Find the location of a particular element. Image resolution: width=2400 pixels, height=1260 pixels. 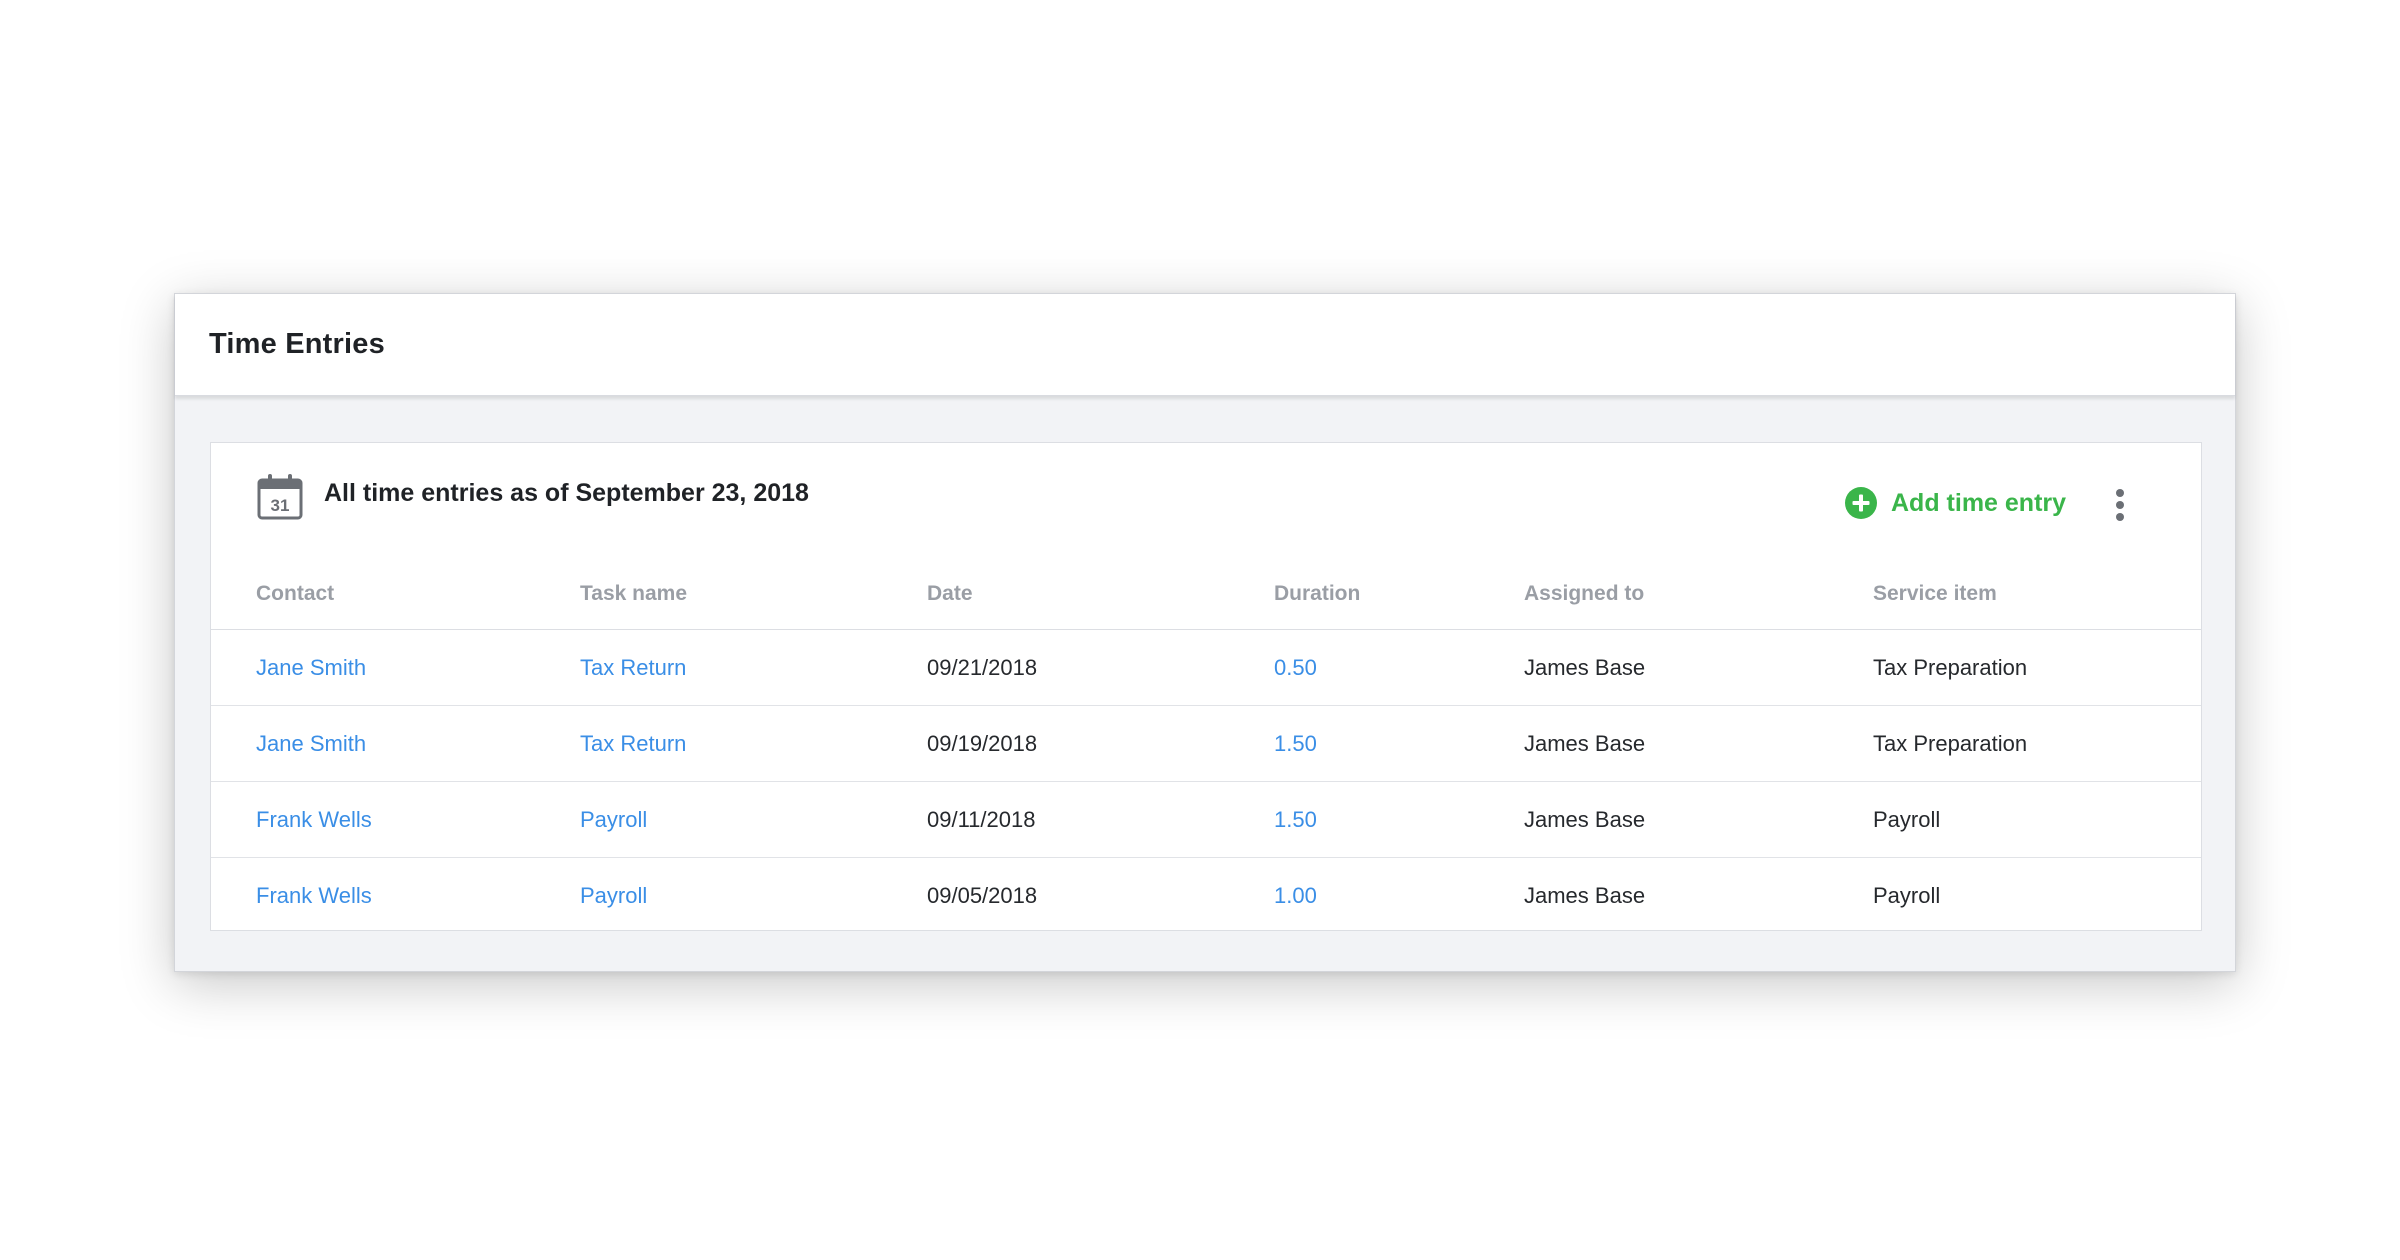

duration-link: 0.50 is located at coordinates (1295, 667).